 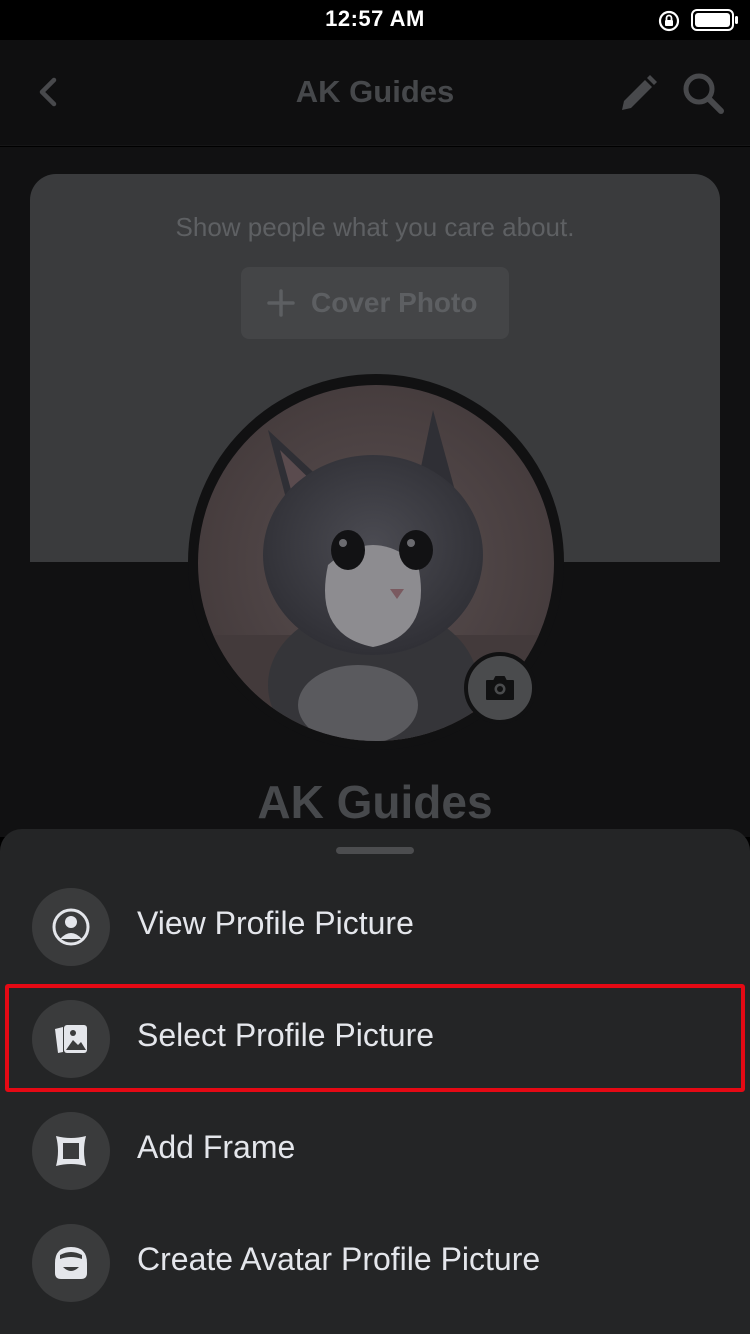 I want to click on view-profile-picture-option: View Profile Picture, so click(x=375, y=926).